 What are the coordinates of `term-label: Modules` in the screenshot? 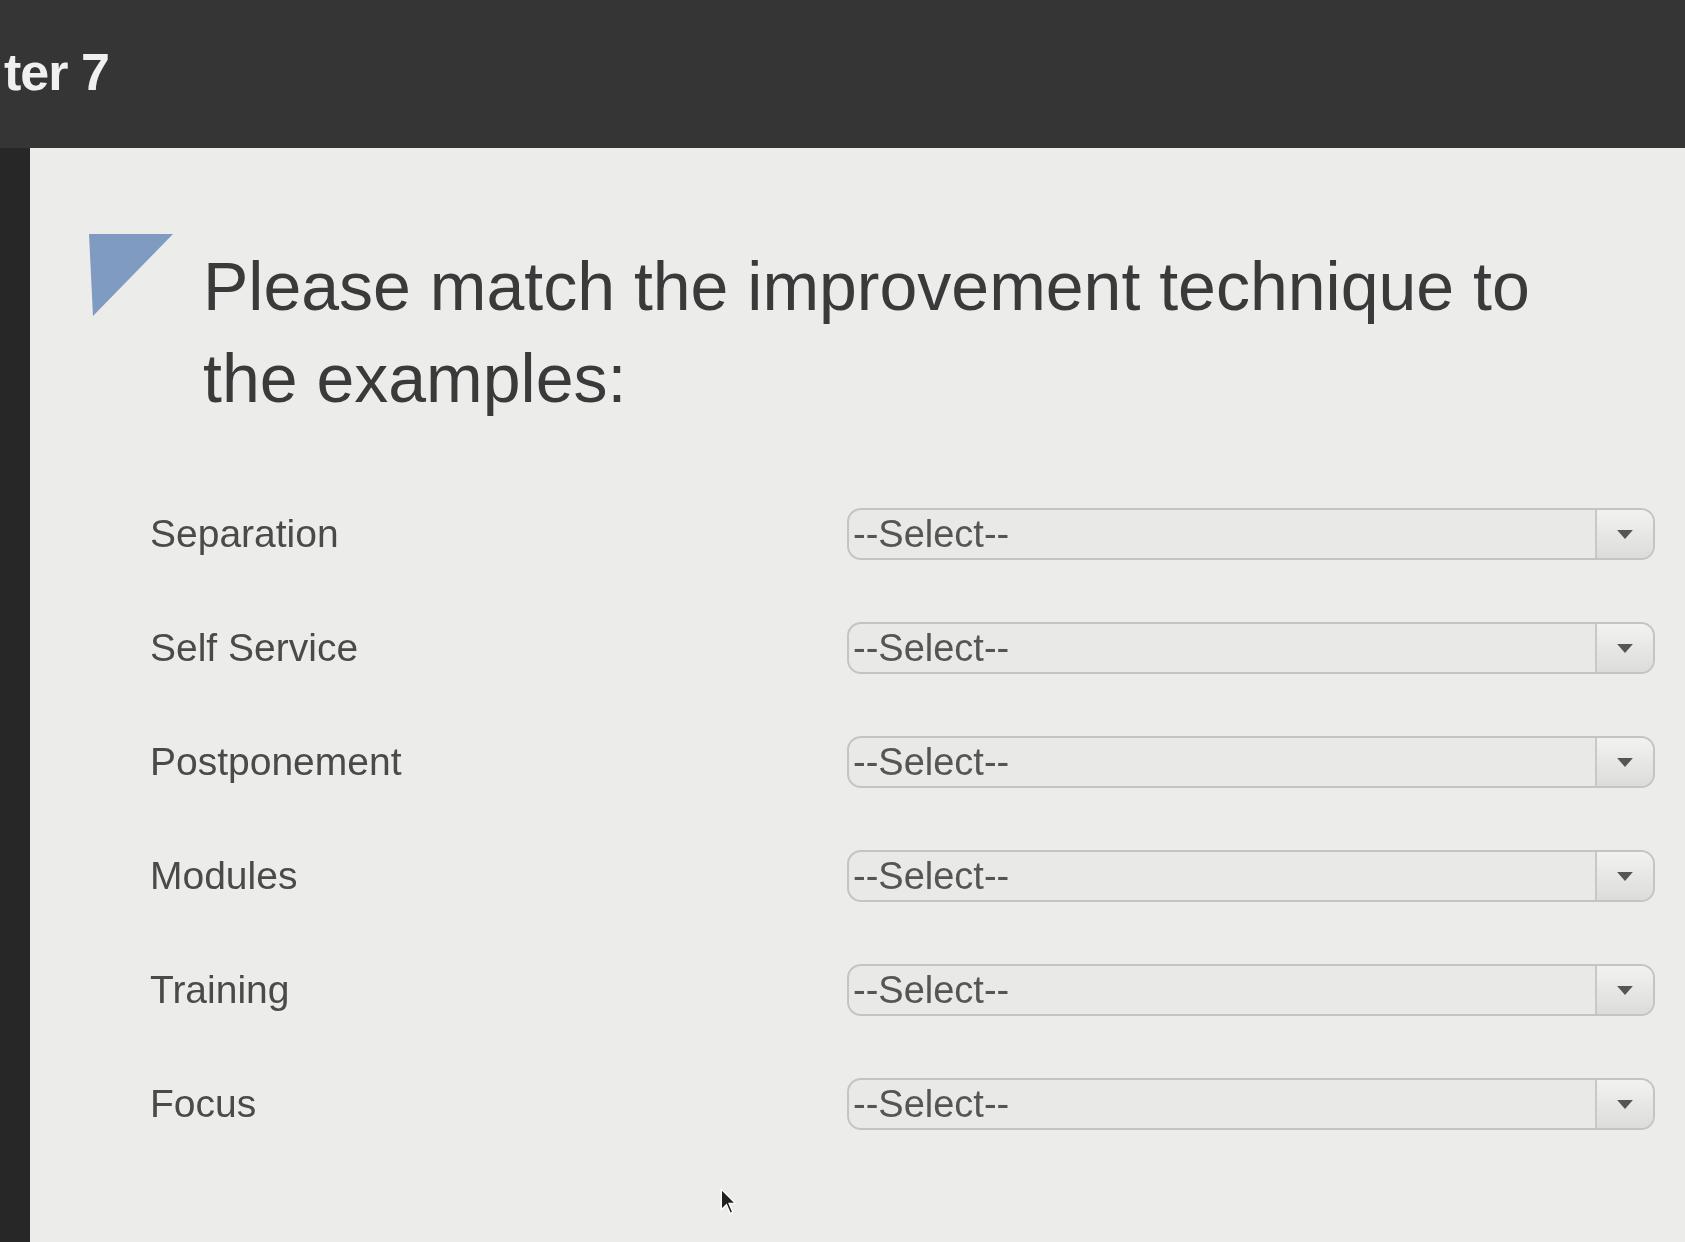 It's located at (224, 876).